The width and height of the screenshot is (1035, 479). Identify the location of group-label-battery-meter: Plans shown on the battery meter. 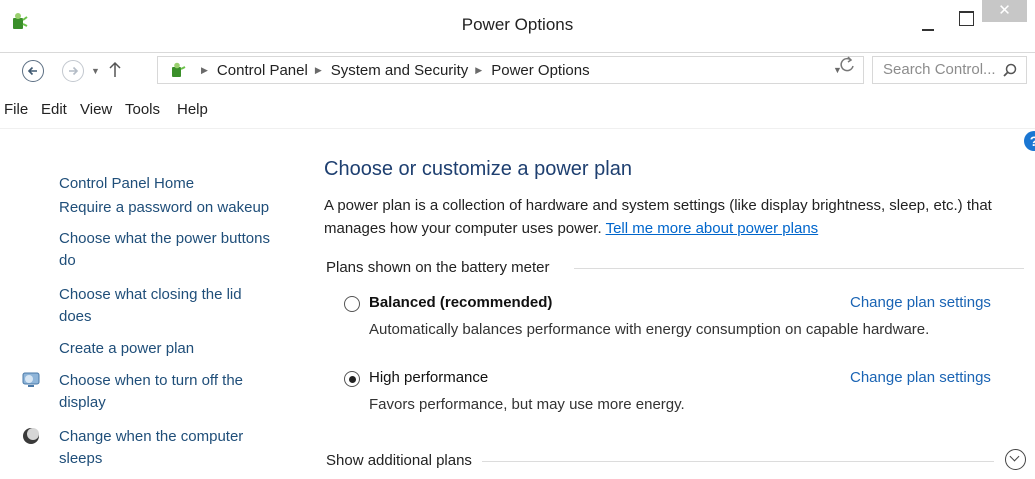
(438, 267).